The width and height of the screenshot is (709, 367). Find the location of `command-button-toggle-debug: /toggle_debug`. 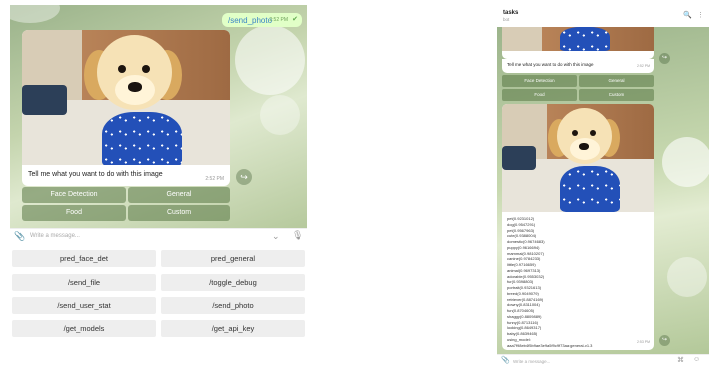

command-button-toggle-debug: /toggle_debug is located at coordinates (233, 282).